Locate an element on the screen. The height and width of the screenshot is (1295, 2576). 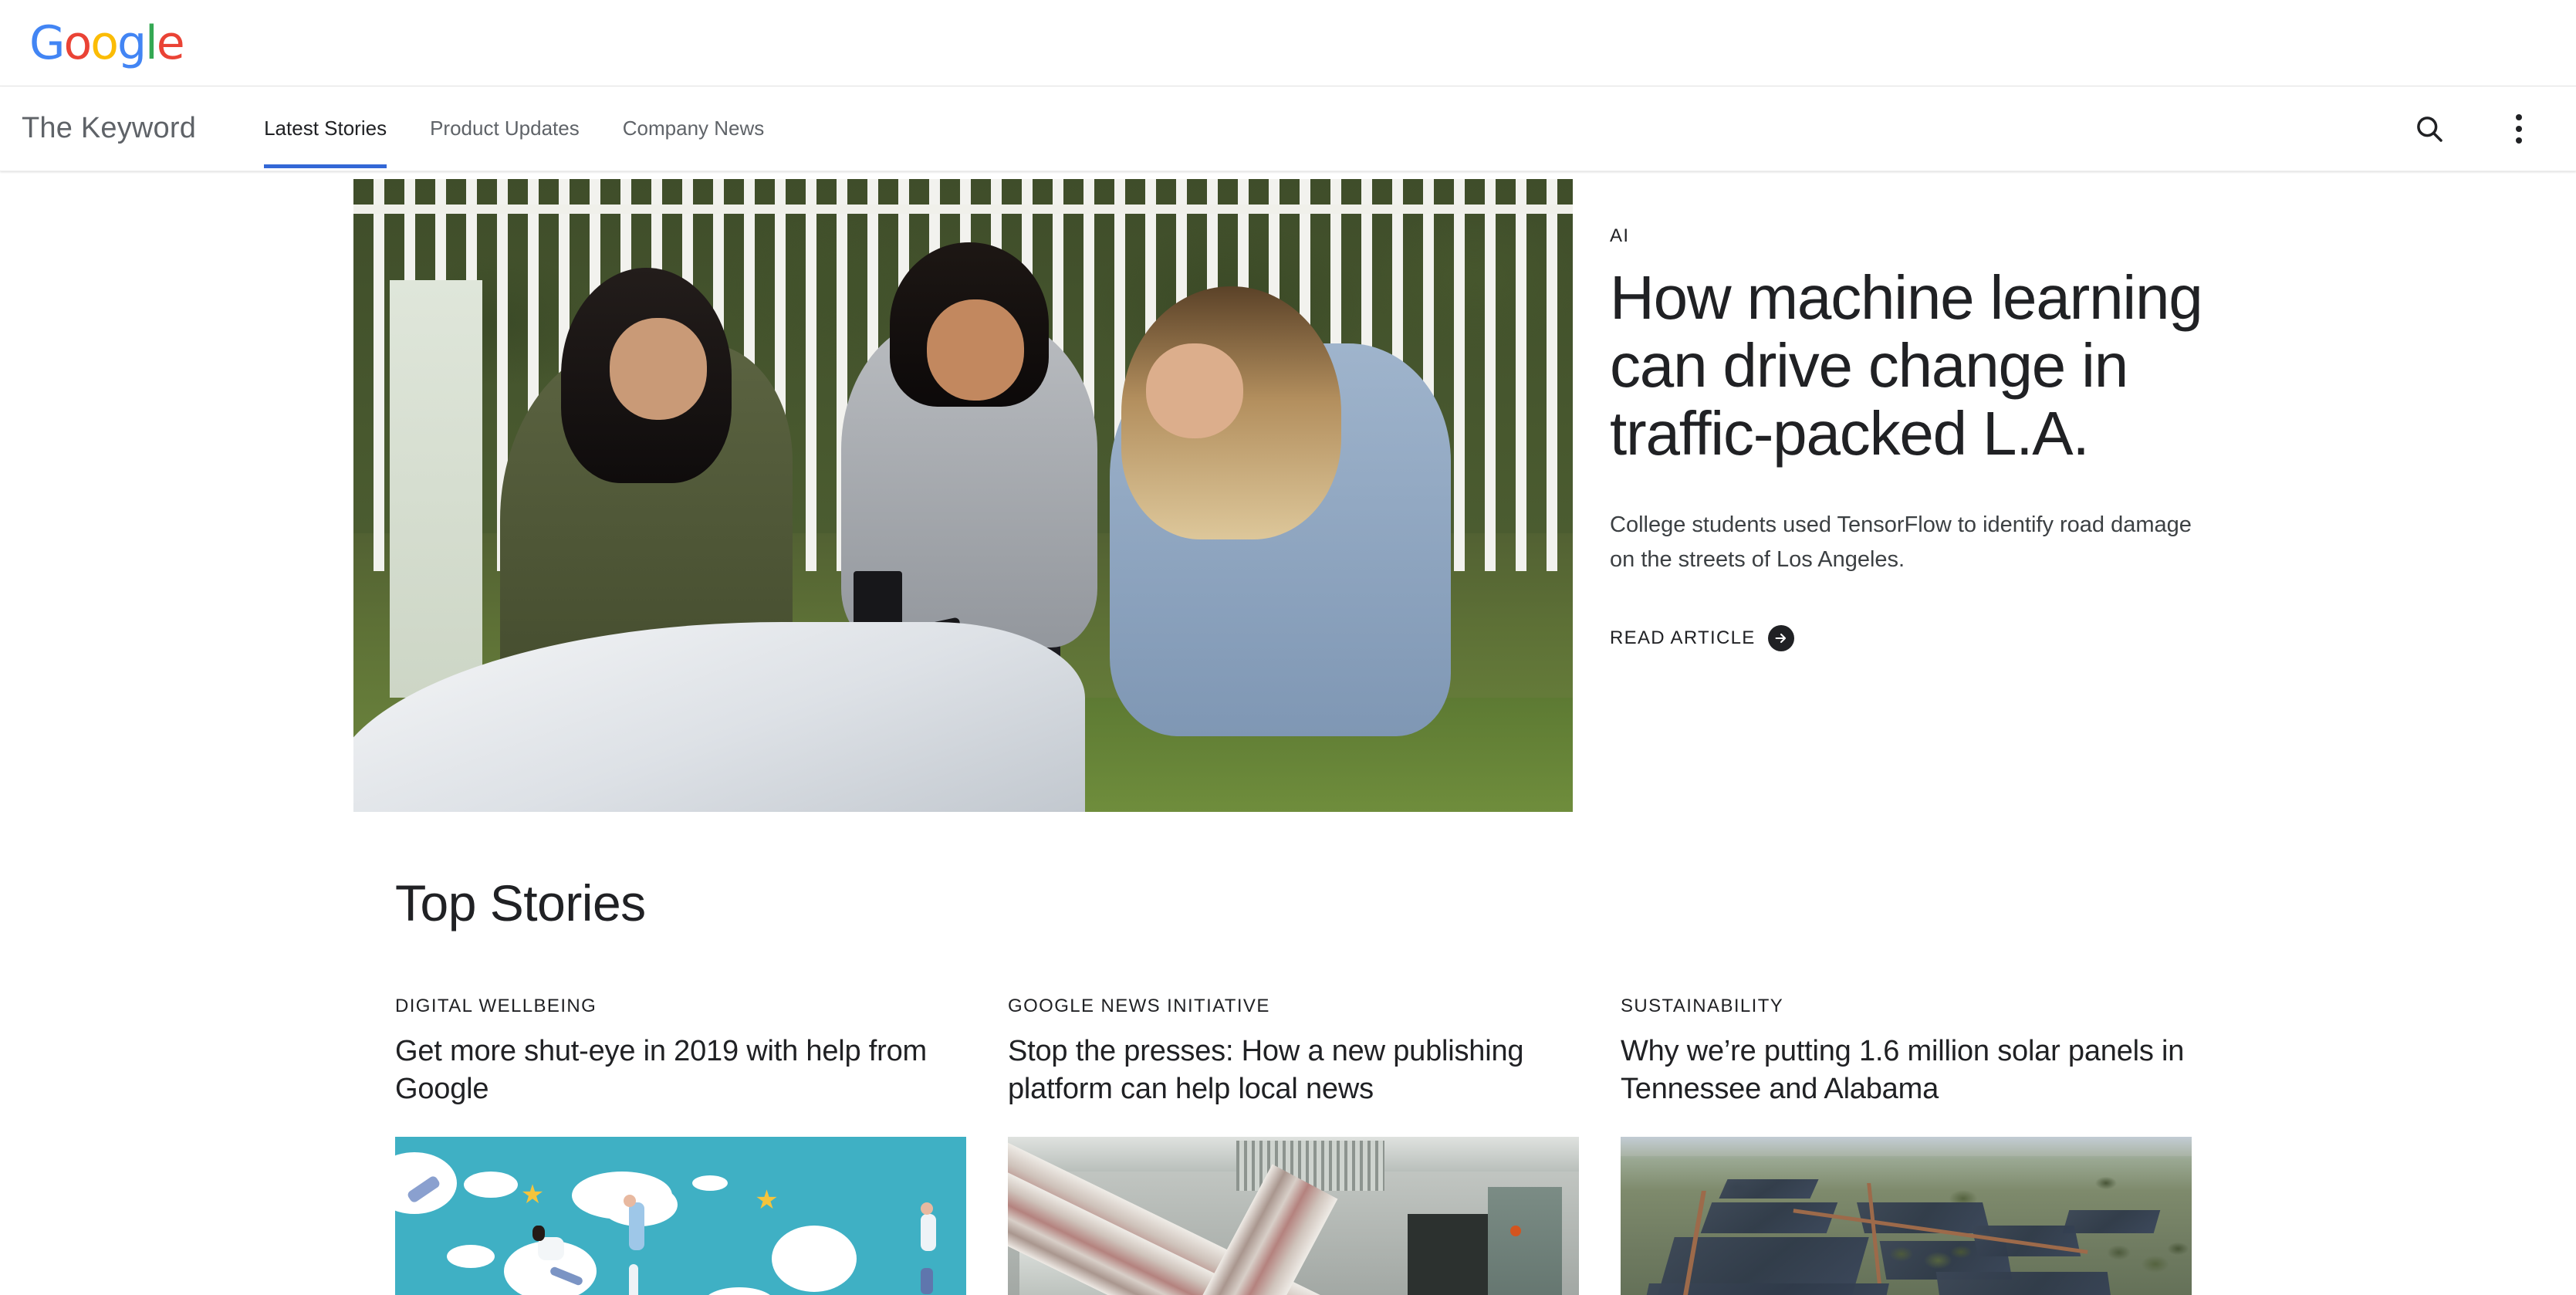
tab-latest-stories-label: Latest Stories is located at coordinates (325, 128).